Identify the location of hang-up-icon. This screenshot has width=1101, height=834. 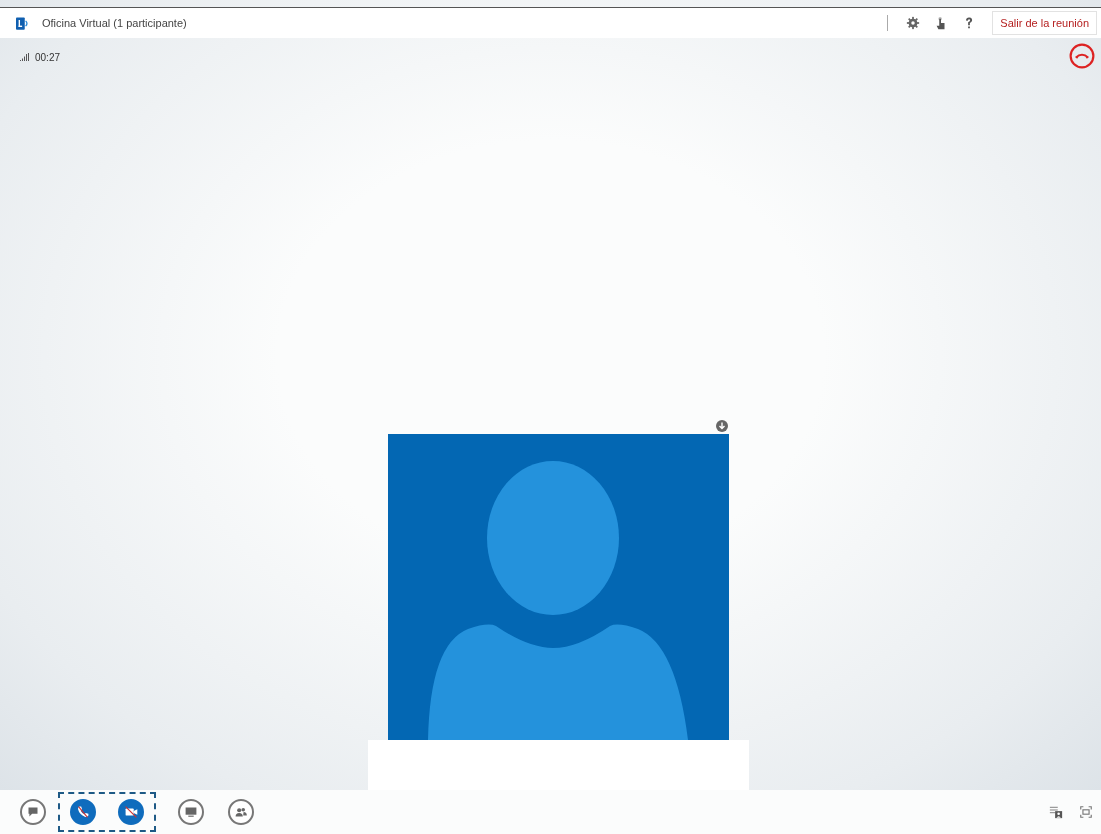
(1082, 56).